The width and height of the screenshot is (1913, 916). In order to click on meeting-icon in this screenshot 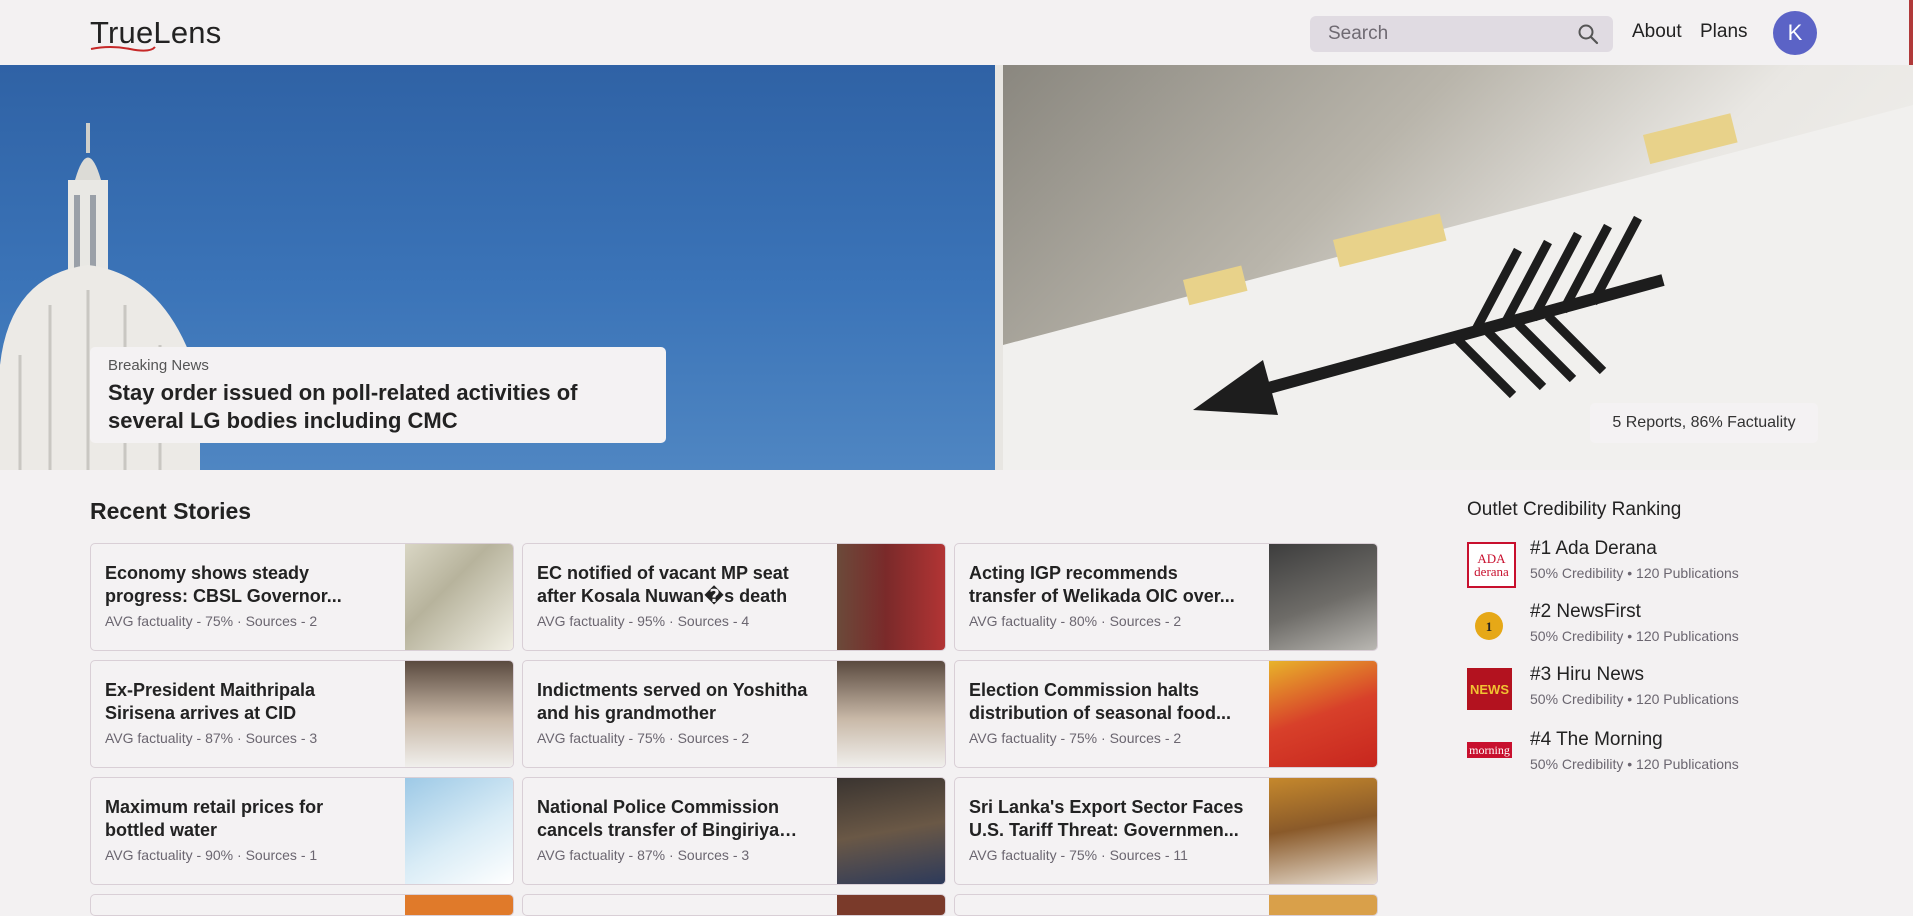, I will do `click(1323, 831)`.